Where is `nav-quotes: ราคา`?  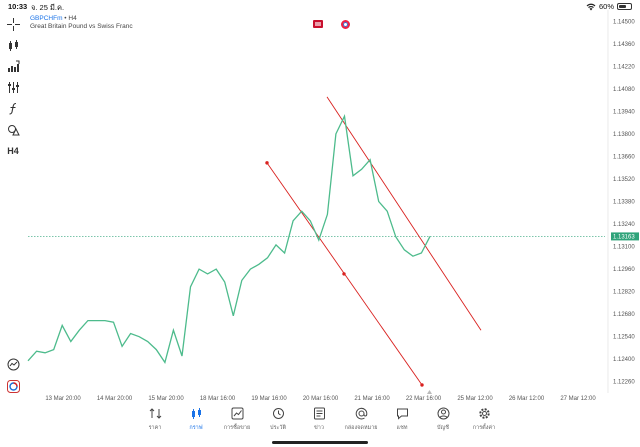
nav-quotes: ราคา is located at coordinates (155, 419).